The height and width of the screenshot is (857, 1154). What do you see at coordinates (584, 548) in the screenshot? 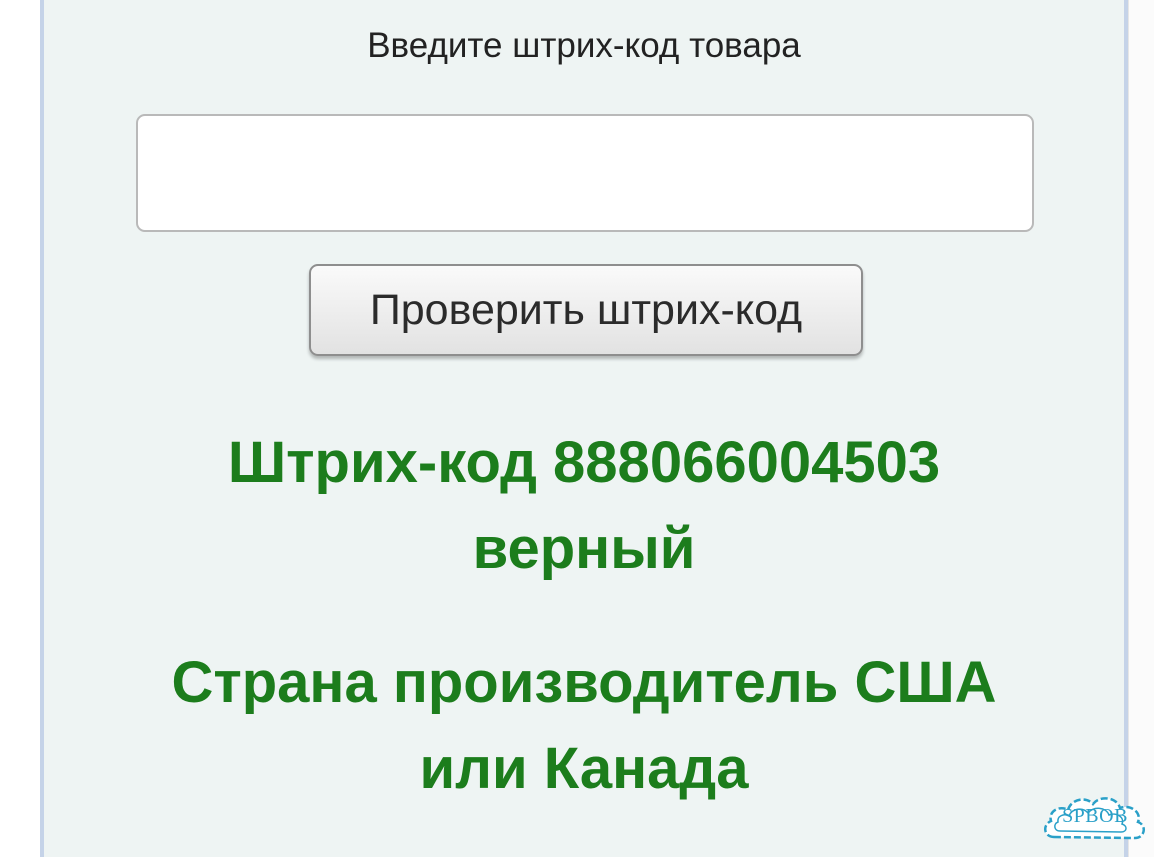
I see `barcode-result-status: верный` at bounding box center [584, 548].